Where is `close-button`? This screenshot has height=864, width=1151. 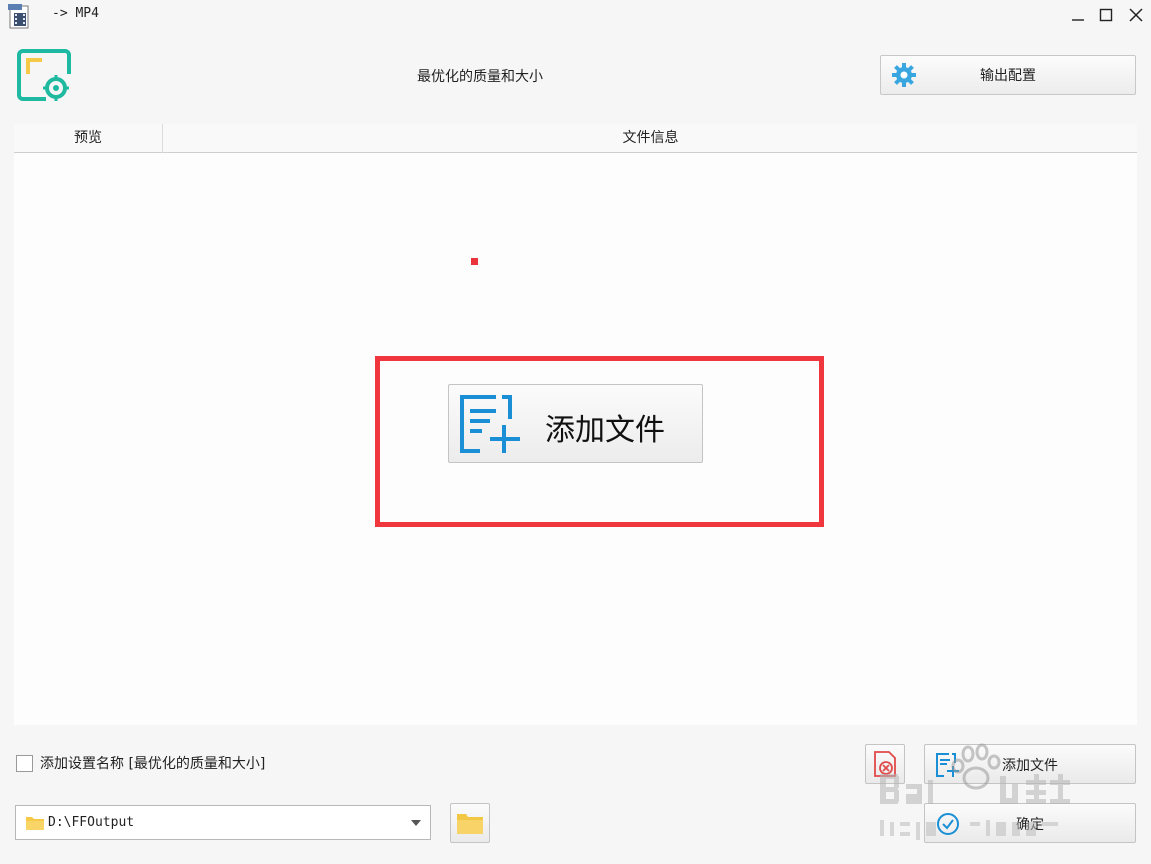
close-button is located at coordinates (1136, 15).